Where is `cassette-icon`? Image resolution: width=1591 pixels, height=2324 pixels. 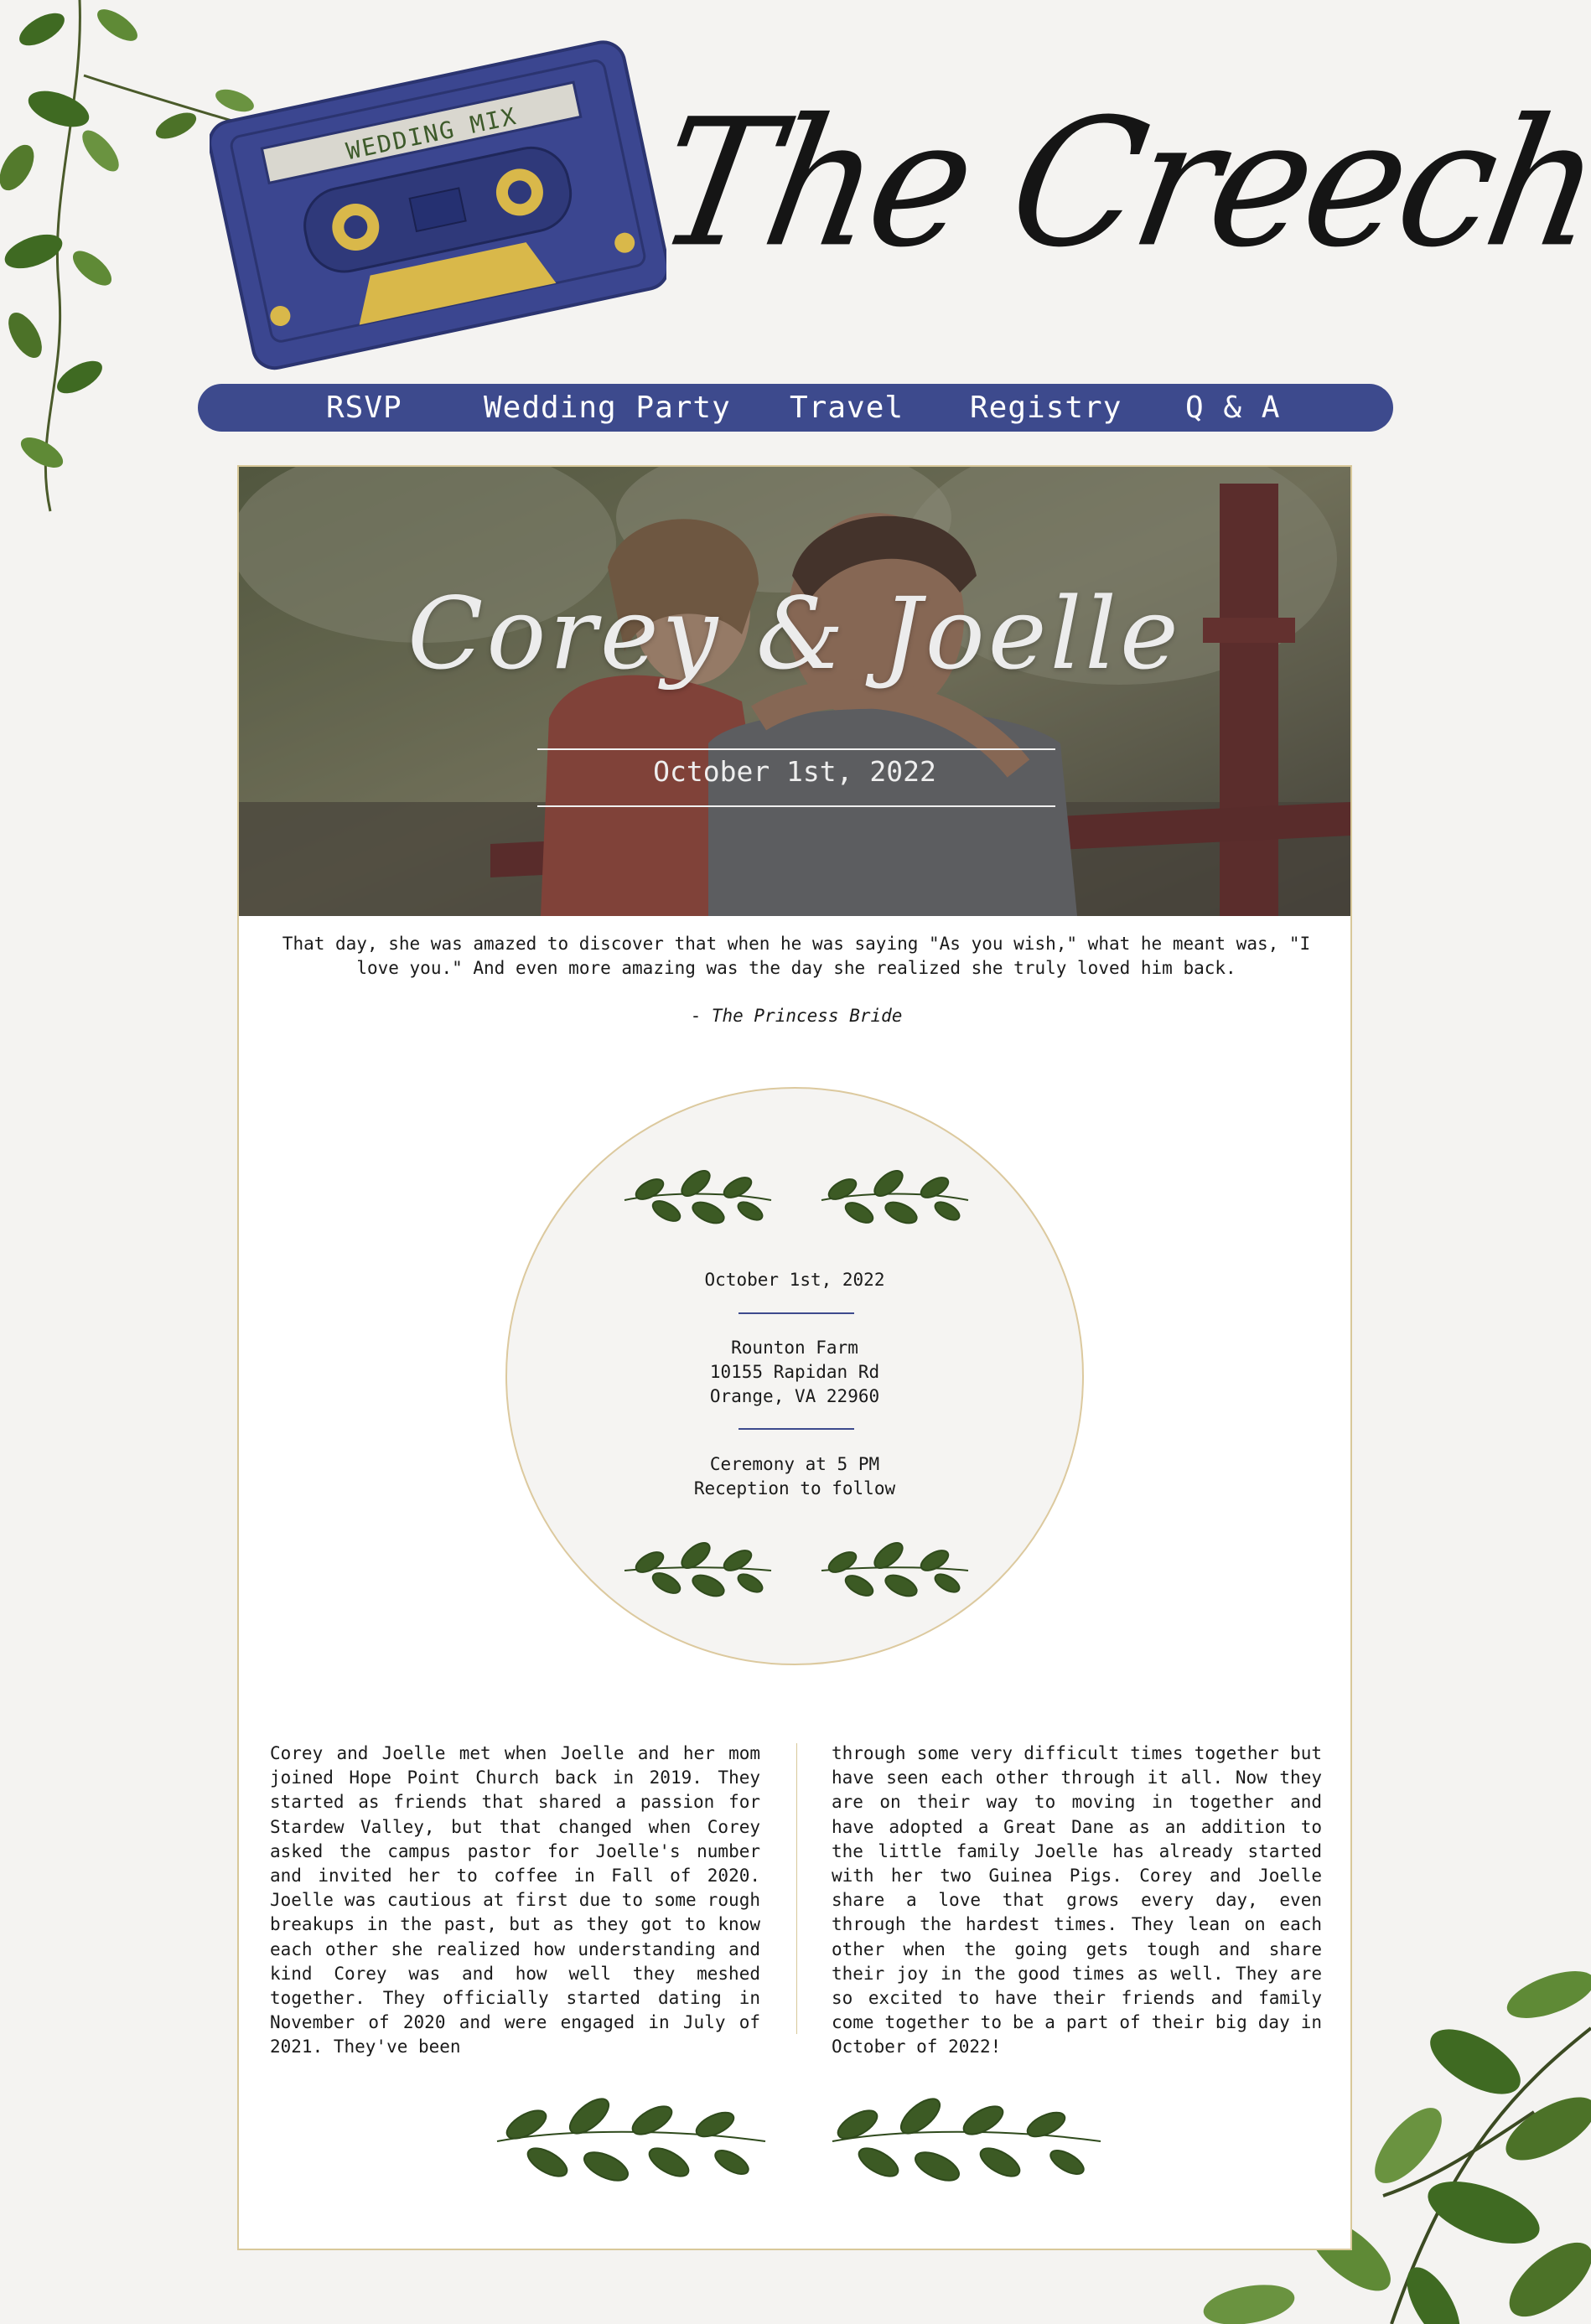
cassette-icon is located at coordinates (439, 205).